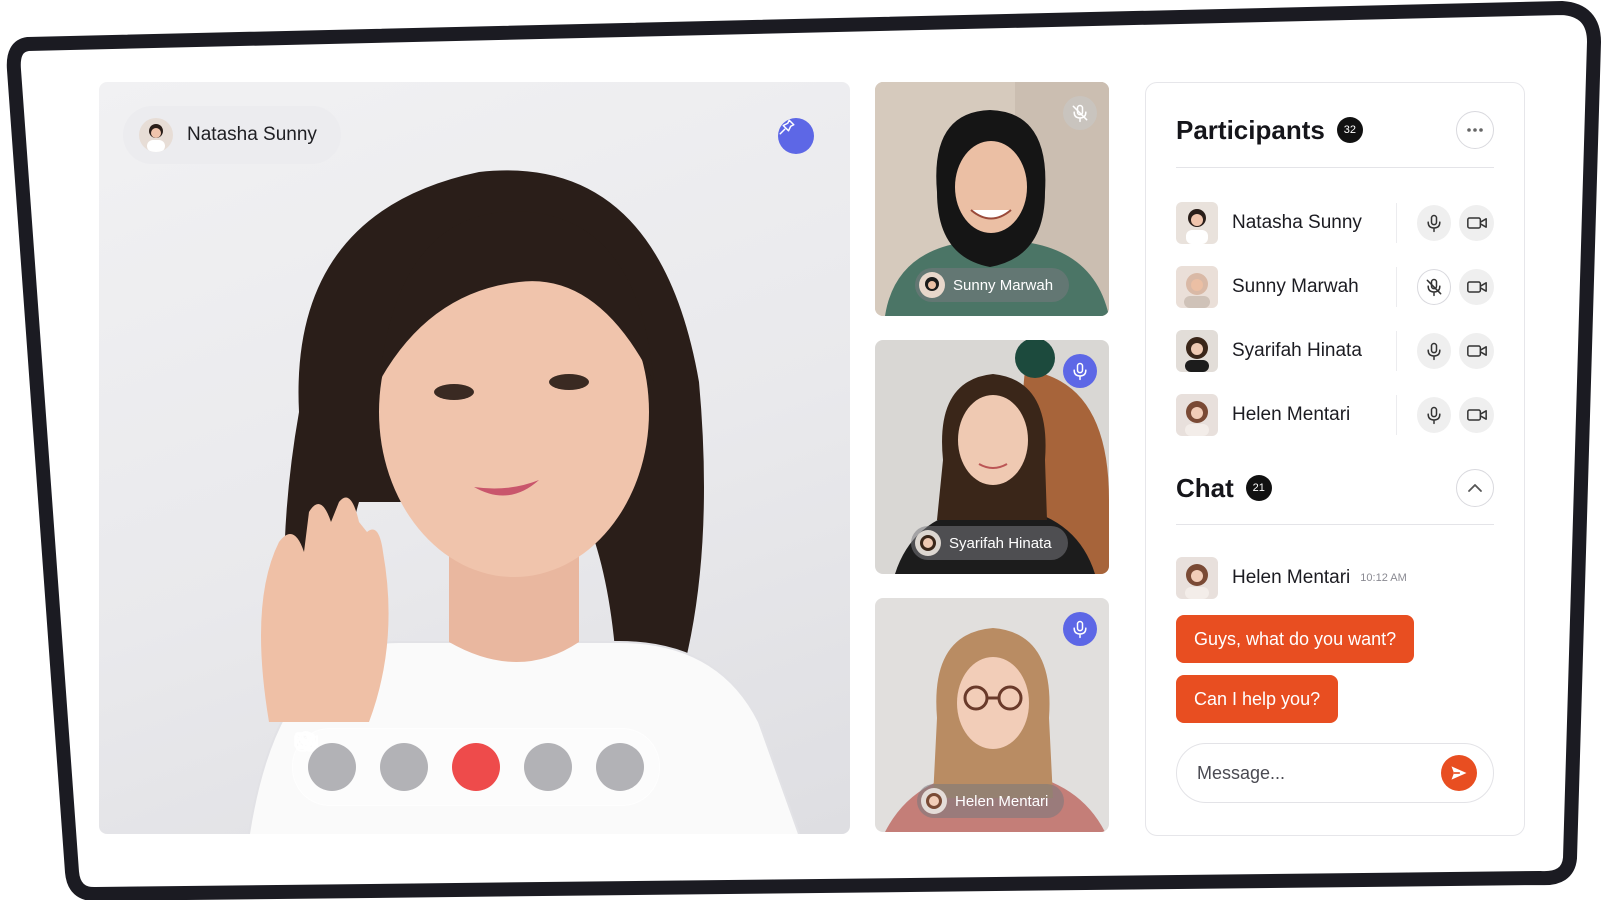 This screenshot has width=1605, height=900. Describe the element at coordinates (992, 715) in the screenshot. I see `video-tile-helen-mentari: Helen Mentari` at that location.